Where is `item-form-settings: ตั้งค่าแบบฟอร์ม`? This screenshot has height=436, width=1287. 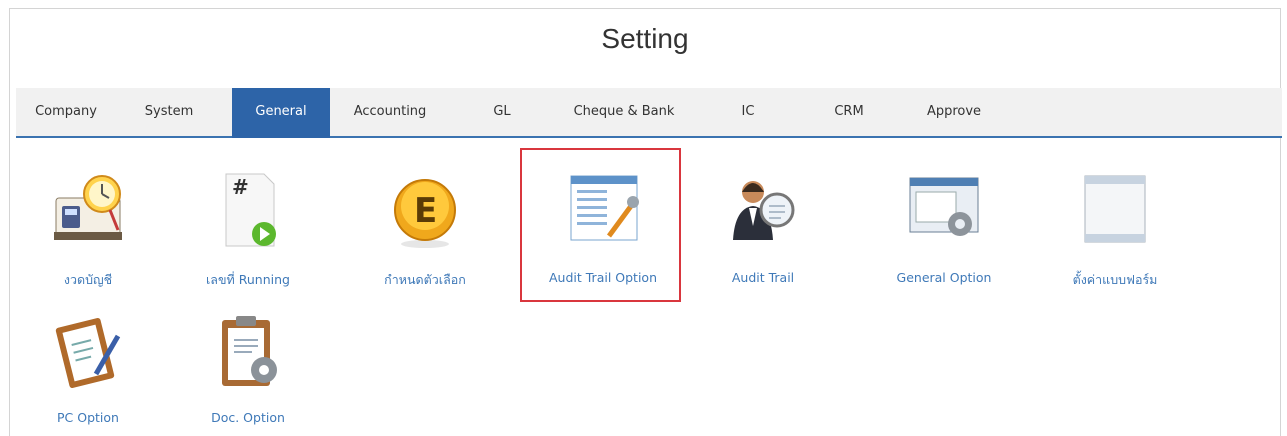
item-form-settings: ตั้งค่าแบบฟอร์ม is located at coordinates (1115, 230).